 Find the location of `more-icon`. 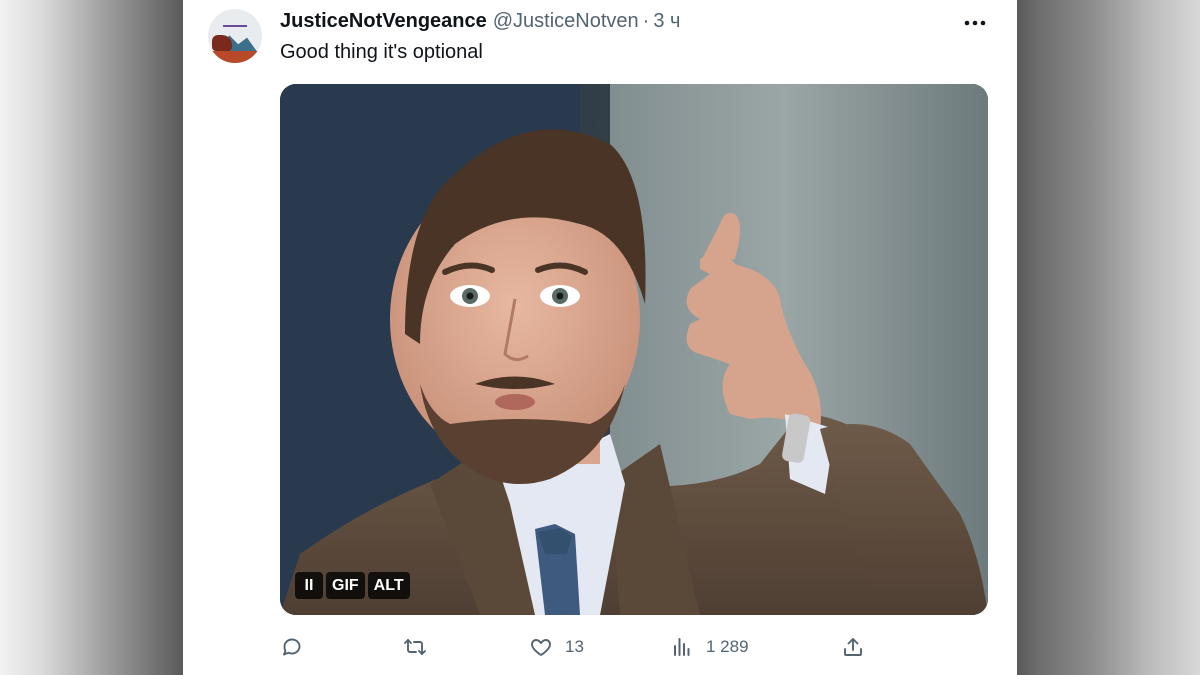

more-icon is located at coordinates (975, 23).